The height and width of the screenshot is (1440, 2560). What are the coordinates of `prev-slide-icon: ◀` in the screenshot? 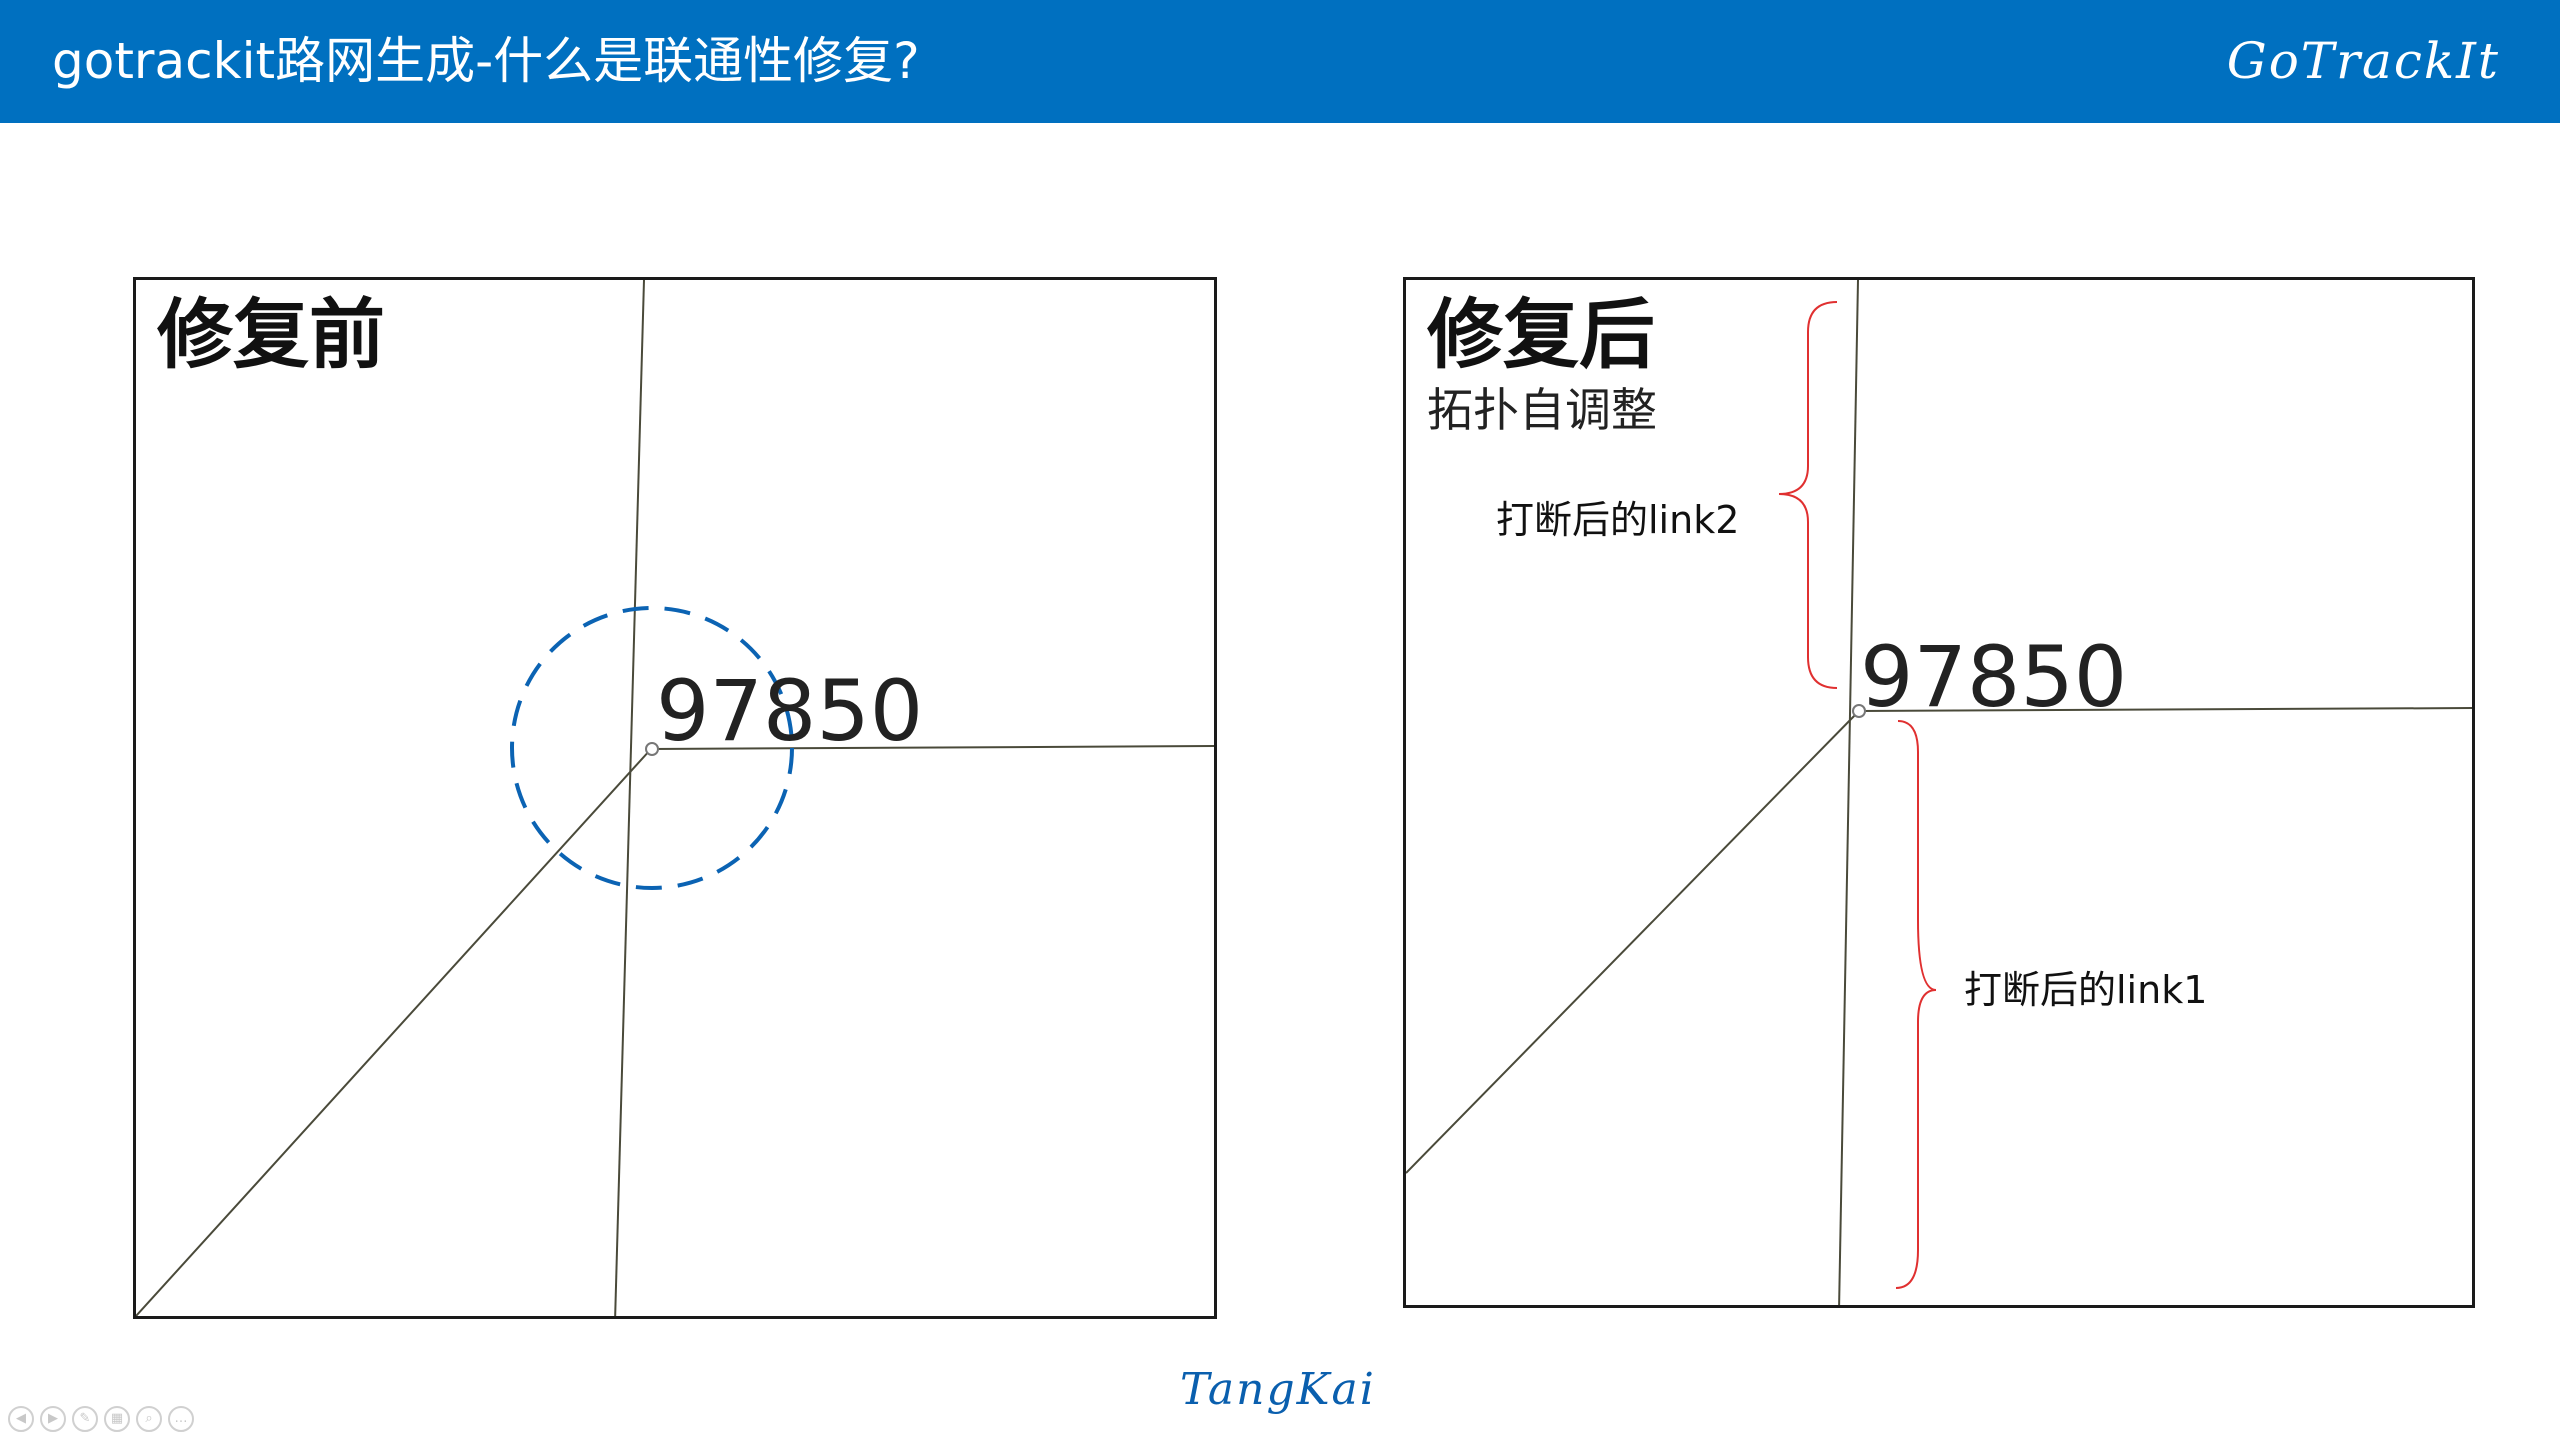 It's located at (21, 1419).